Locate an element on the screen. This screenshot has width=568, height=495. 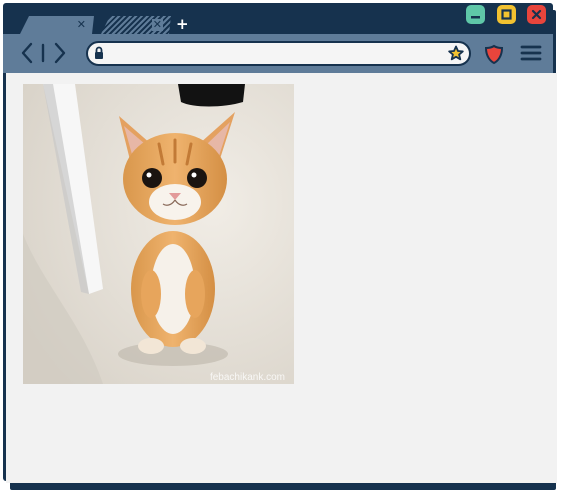
reload-icon is located at coordinates (43, 53).